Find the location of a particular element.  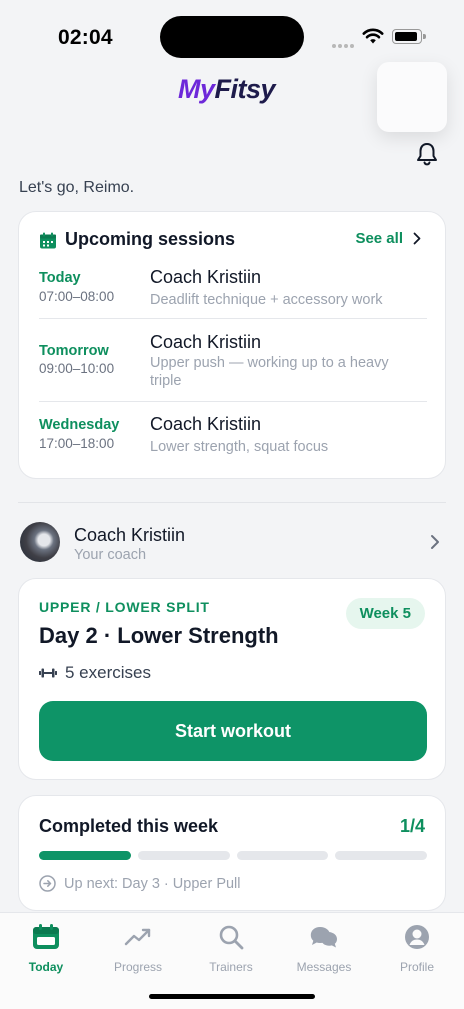

tab-today: Today is located at coordinates (46, 947).